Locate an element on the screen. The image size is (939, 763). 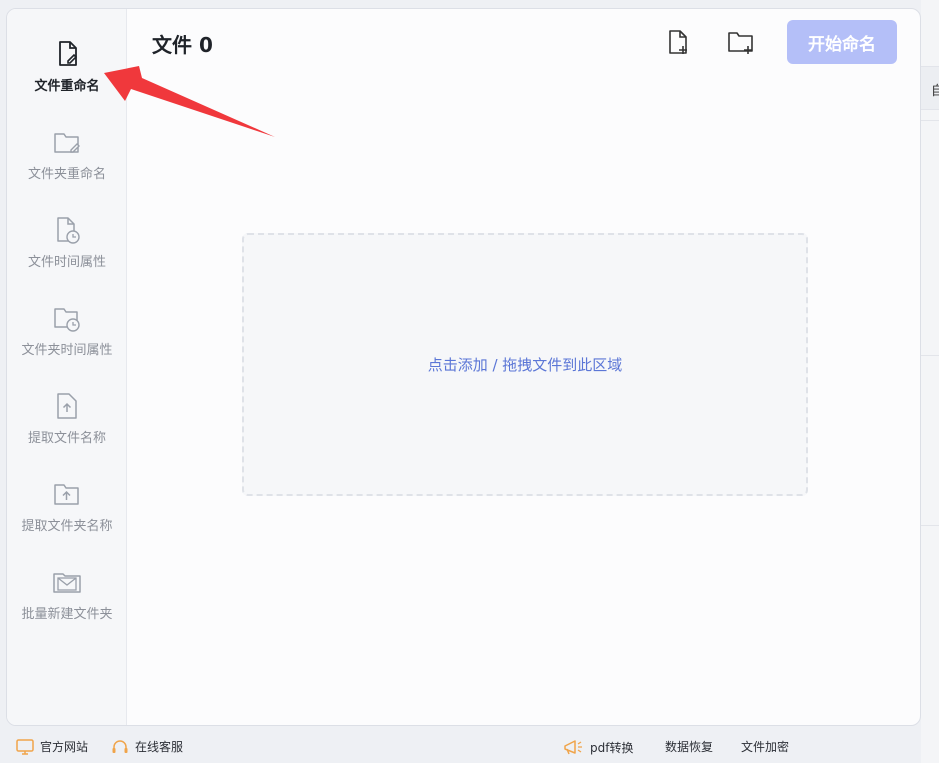
sidebar-item-label: 文件夹重命名 is located at coordinates (66, 174).